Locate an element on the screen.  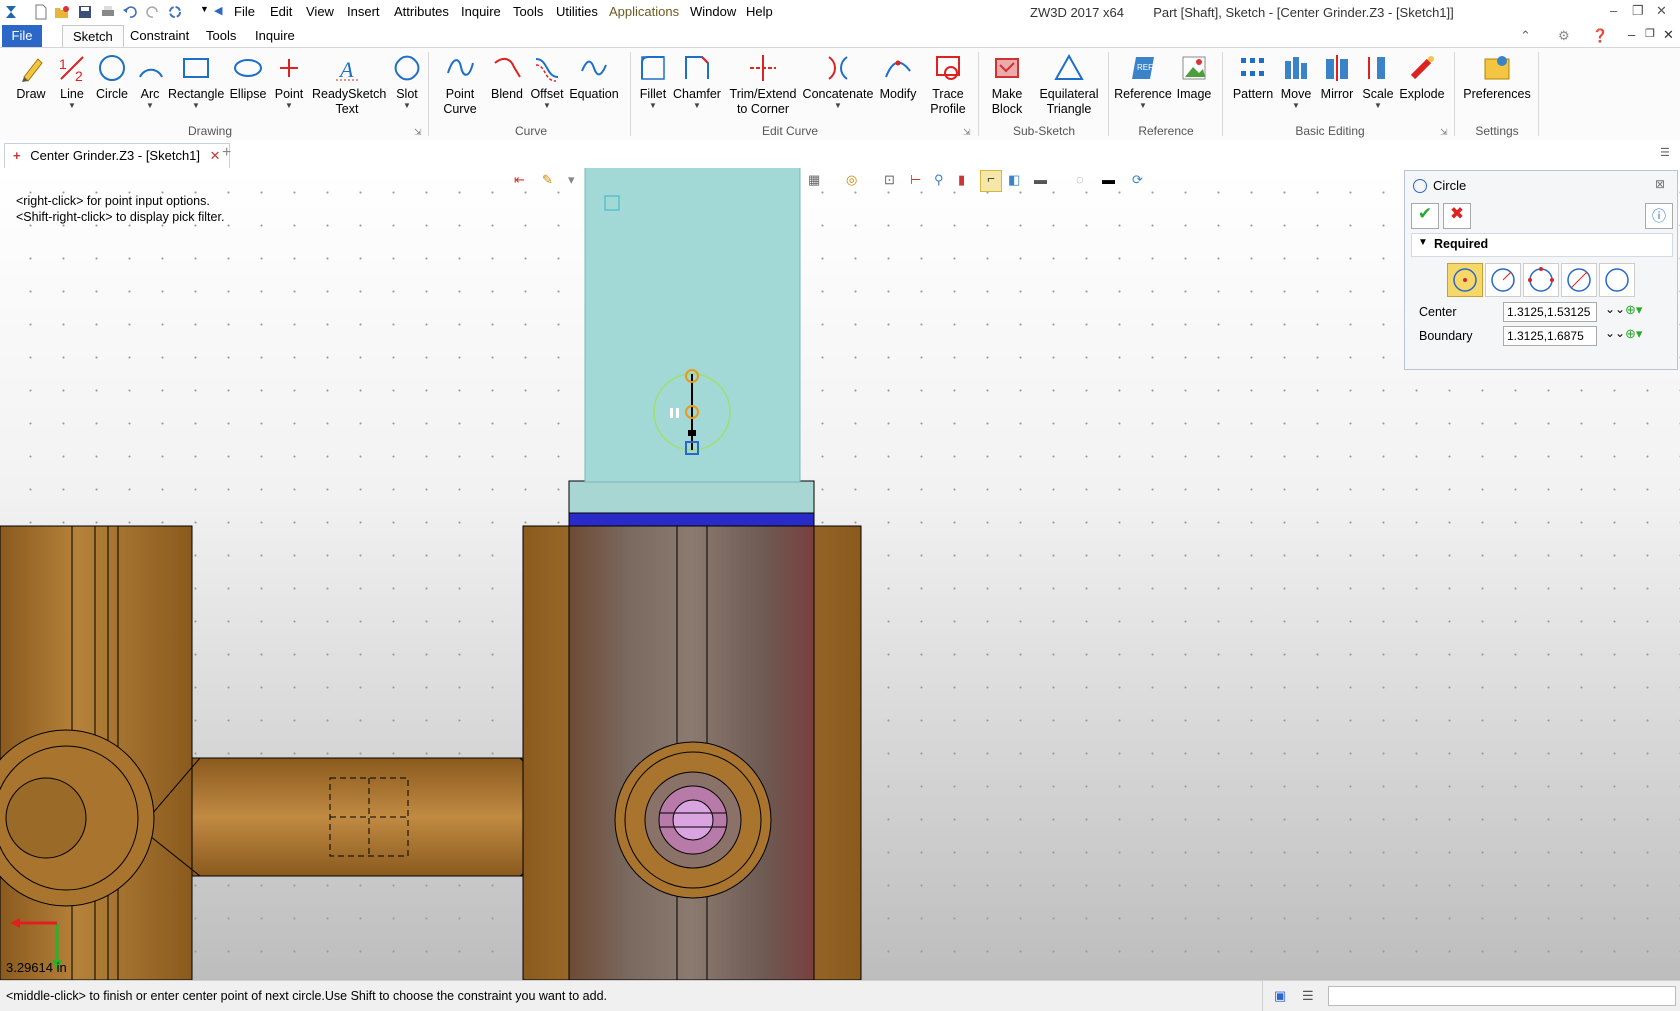
new-tab-icon: + is located at coordinates (226, 153).